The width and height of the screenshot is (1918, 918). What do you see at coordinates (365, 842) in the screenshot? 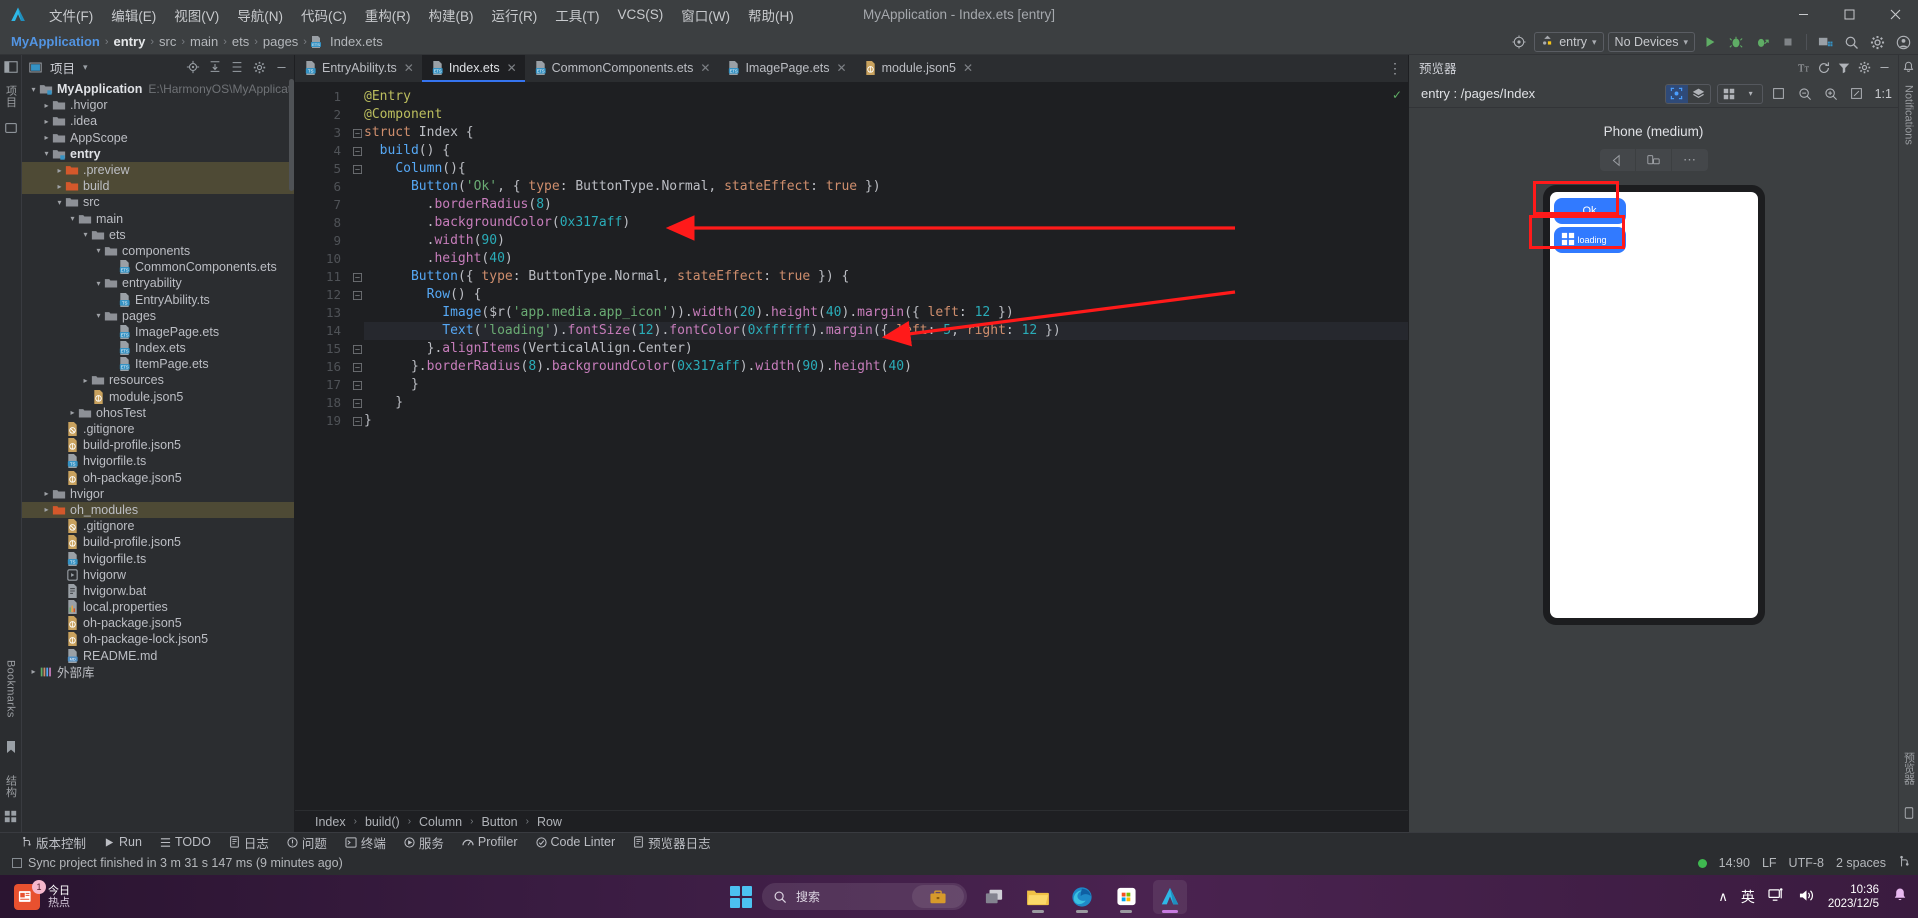
I see `tool-window-button: 终端` at bounding box center [365, 842].